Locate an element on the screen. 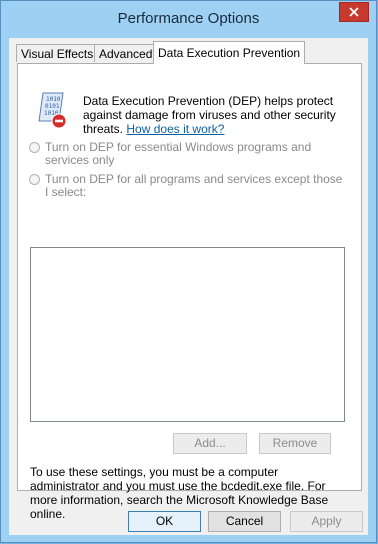 This screenshot has height=544, width=378. svg-text: 0101 is located at coordinates (52, 106).